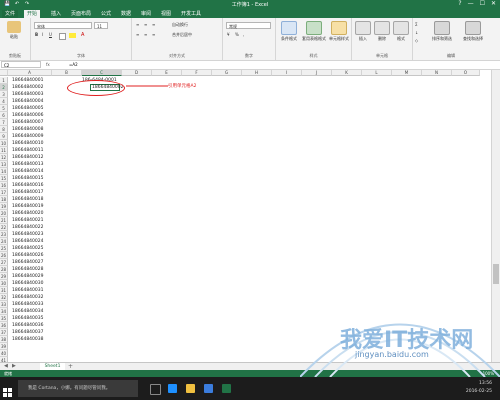 The height and width of the screenshot is (402, 500). What do you see at coordinates (466, 73) in the screenshot?
I see `column-header-o: O` at bounding box center [466, 73].